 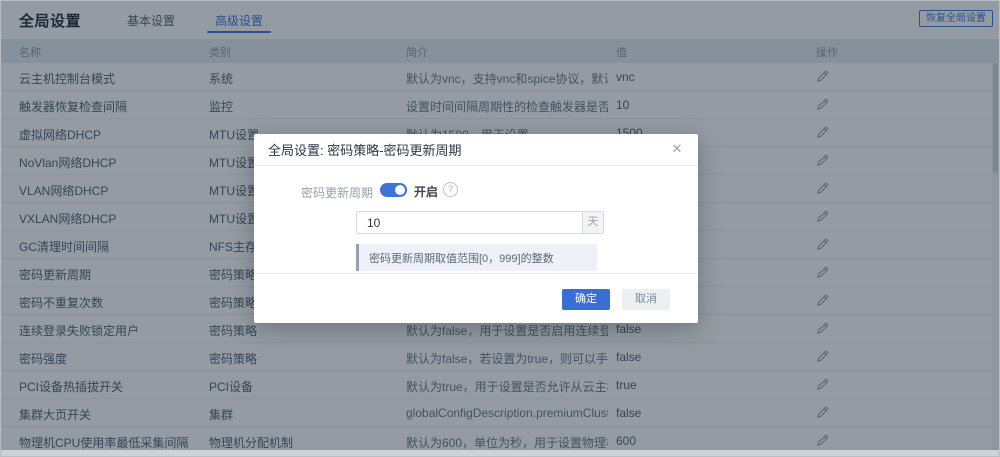 I want to click on confirm-button: 确定, so click(x=586, y=299).